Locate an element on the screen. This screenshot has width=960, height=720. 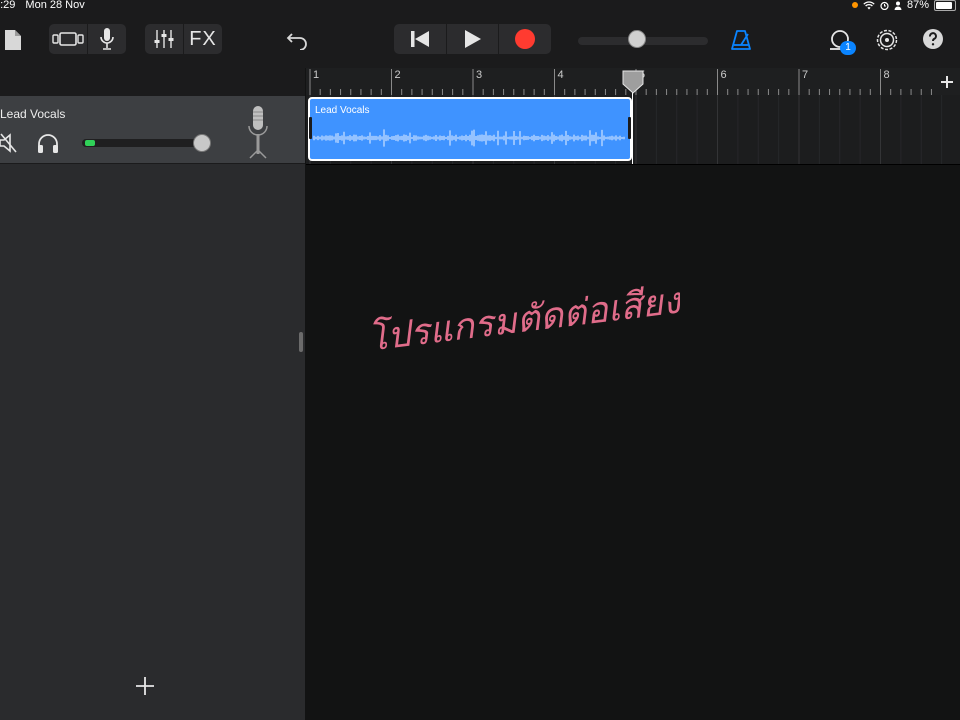
play-button is located at coordinates (472, 39).